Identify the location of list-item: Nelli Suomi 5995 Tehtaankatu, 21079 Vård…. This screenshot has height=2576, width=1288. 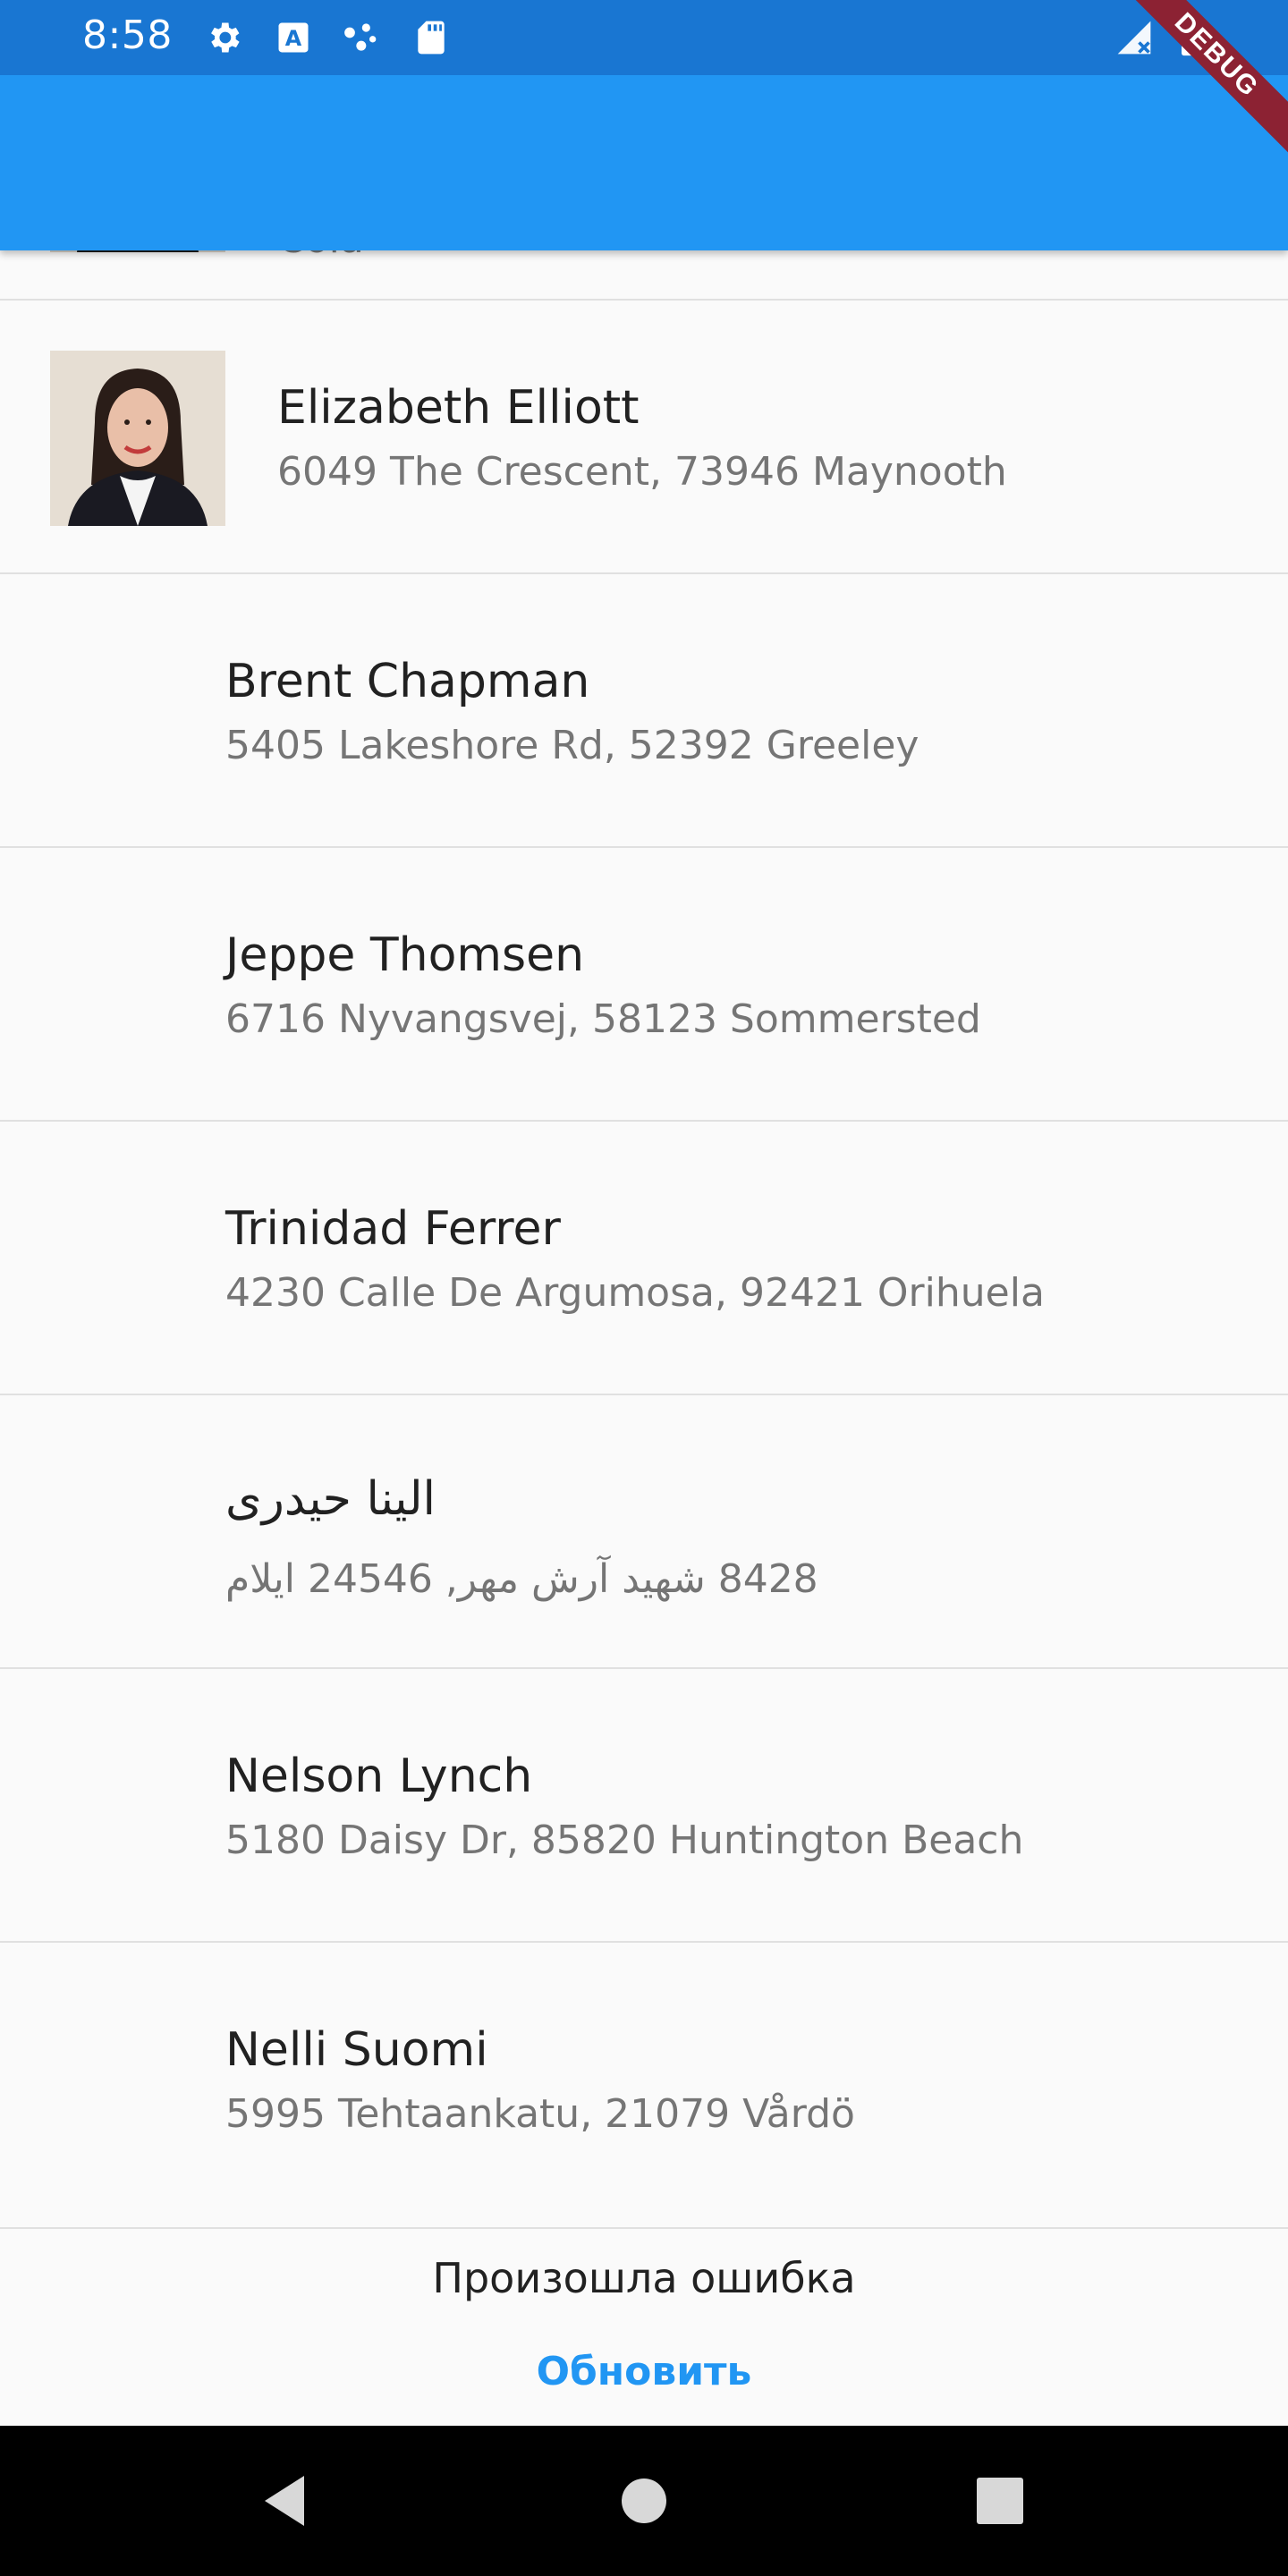
(644, 2079).